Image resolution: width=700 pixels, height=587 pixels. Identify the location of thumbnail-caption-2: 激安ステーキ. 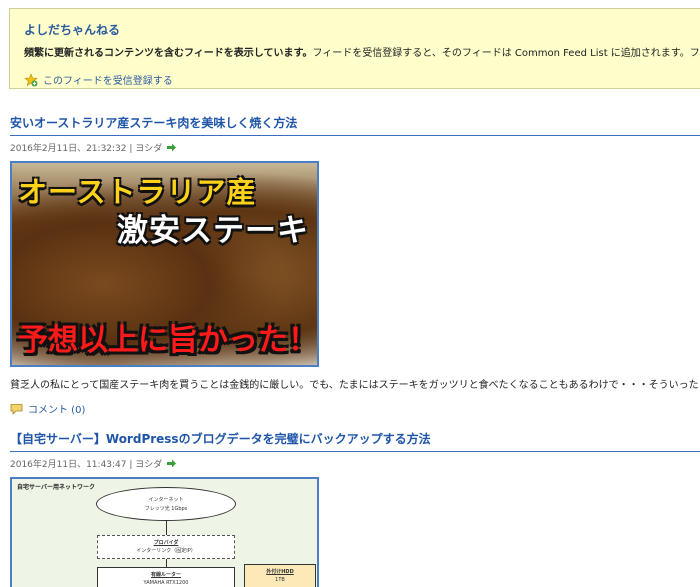
(213, 227).